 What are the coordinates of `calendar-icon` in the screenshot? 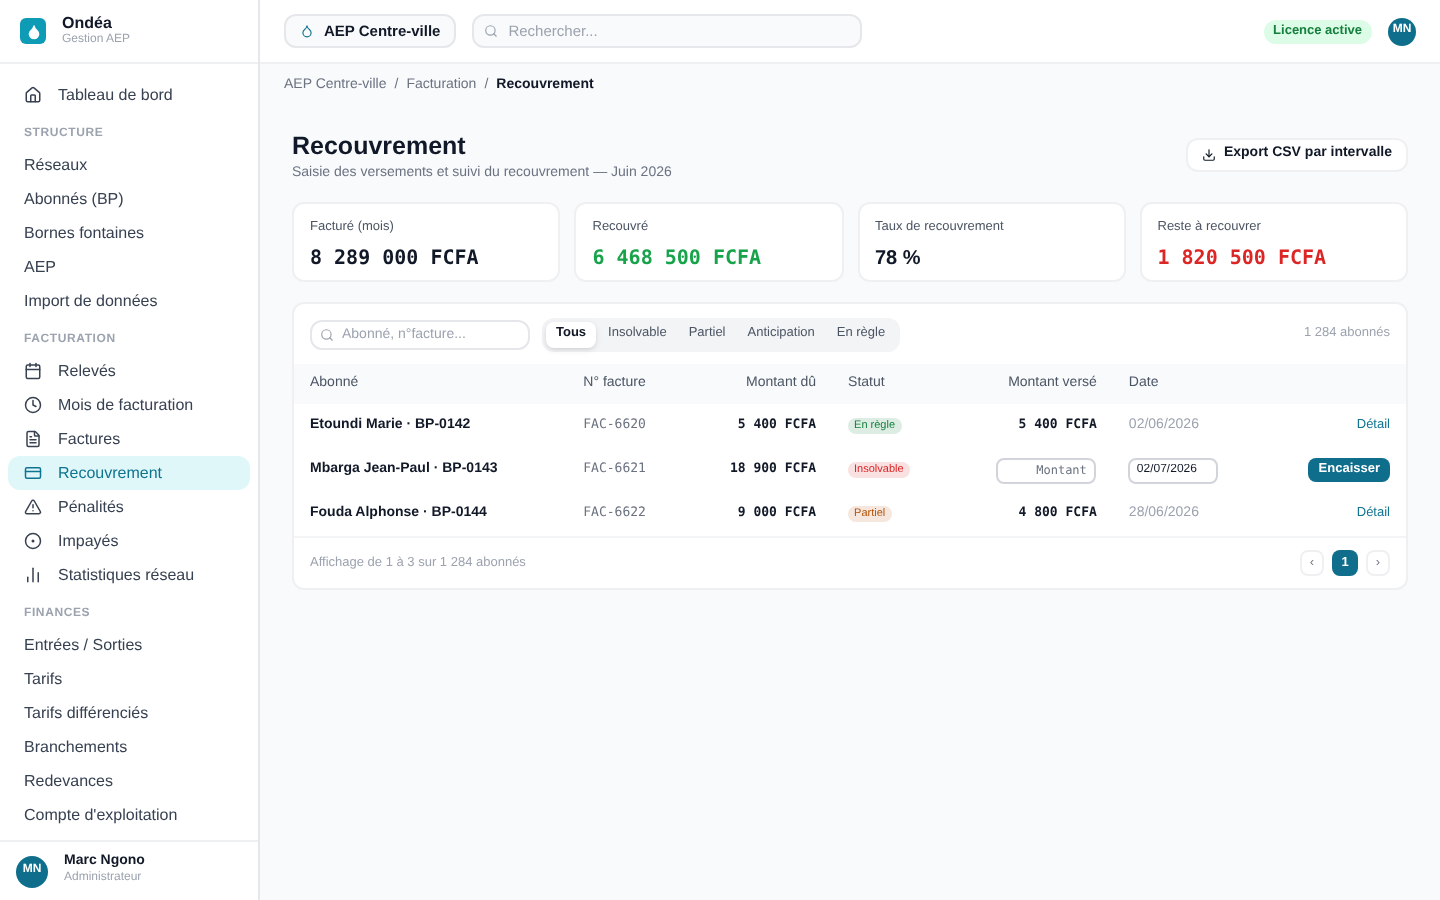 It's located at (33, 371).